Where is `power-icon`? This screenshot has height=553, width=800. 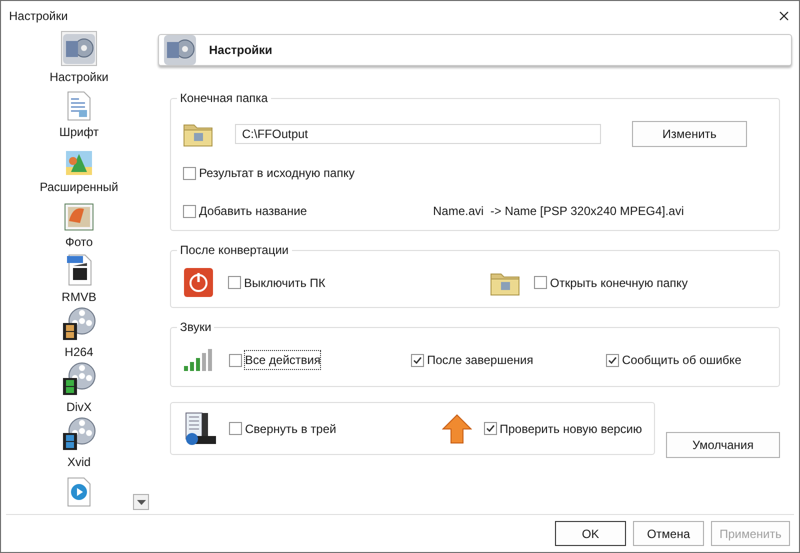 power-icon is located at coordinates (198, 282).